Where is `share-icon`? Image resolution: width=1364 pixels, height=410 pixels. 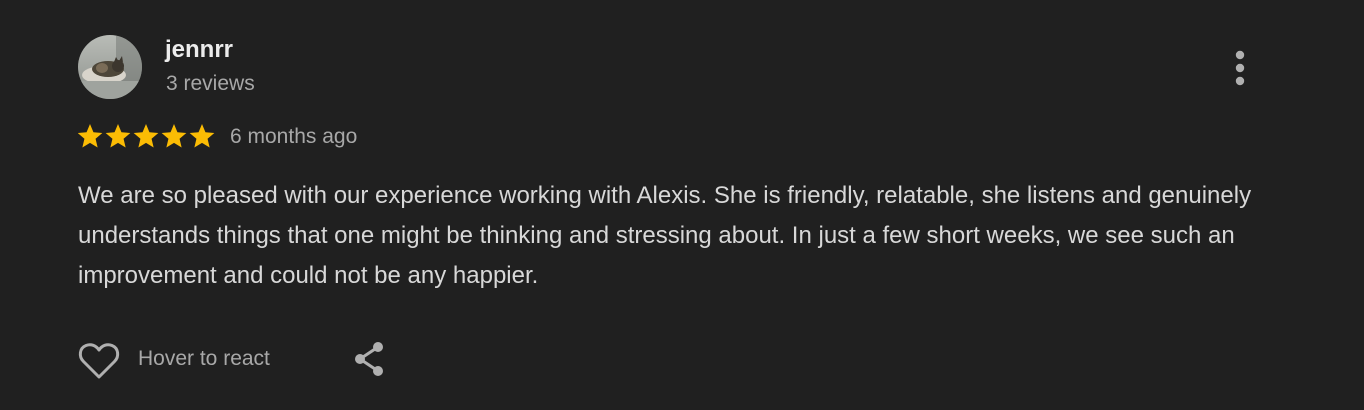
share-icon is located at coordinates (369, 359).